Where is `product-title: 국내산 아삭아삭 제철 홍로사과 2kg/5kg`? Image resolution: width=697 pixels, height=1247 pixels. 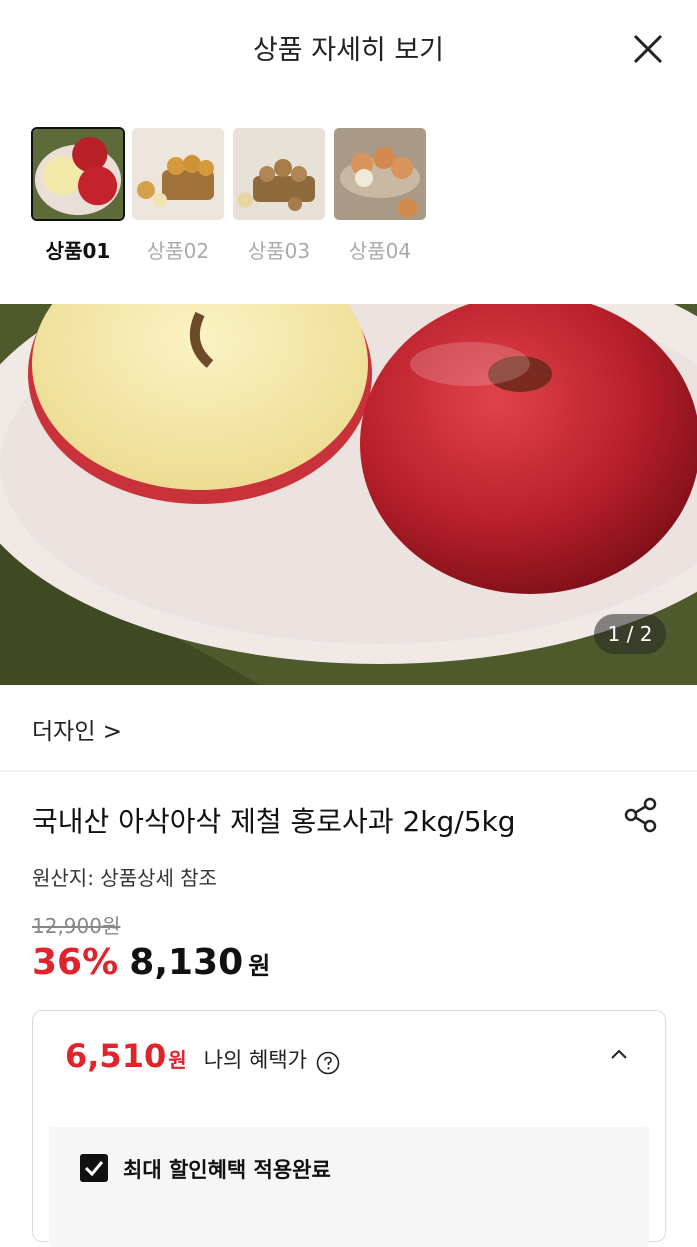
product-title: 국내산 아삭아삭 제철 홍로사과 2kg/5kg is located at coordinates (274, 821).